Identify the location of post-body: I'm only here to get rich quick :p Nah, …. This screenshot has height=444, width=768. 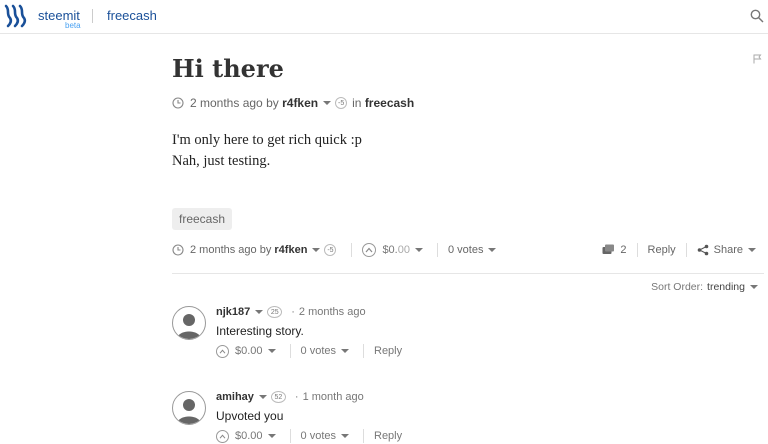
(267, 151).